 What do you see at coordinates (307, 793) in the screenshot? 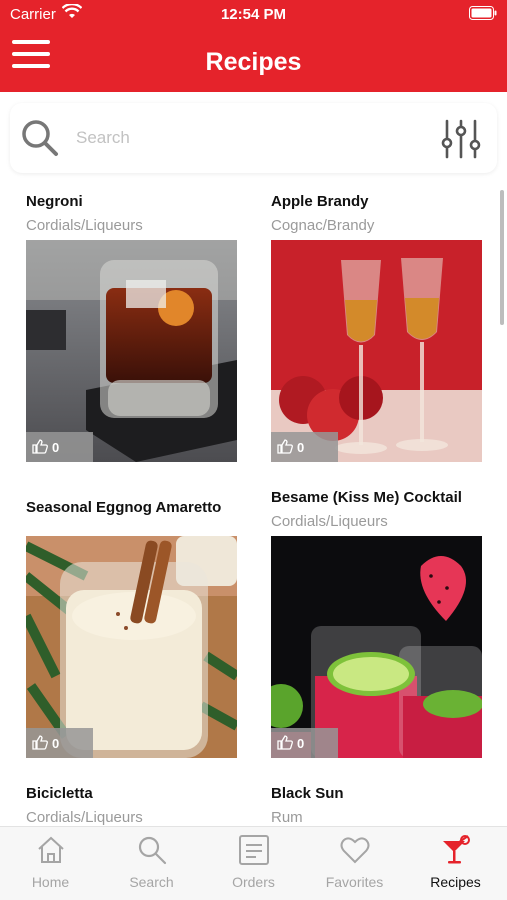
I see `recipe-name: Black Sun` at bounding box center [307, 793].